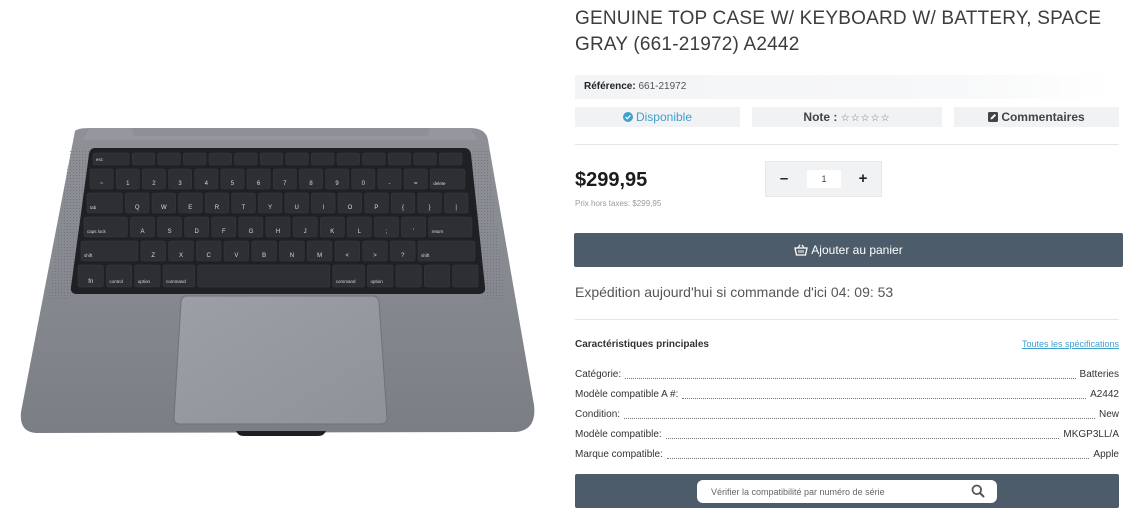  Describe the element at coordinates (278, 232) in the screenshot. I see `keyboard-key-label: H` at that location.